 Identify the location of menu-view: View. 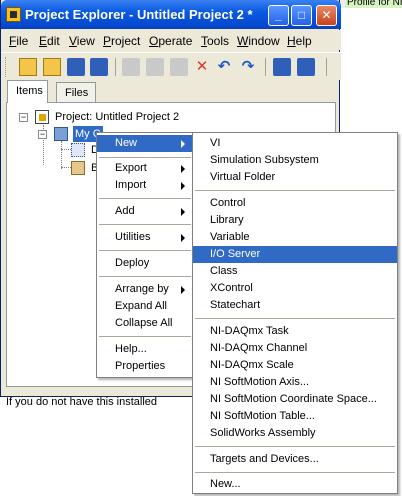
(82, 41).